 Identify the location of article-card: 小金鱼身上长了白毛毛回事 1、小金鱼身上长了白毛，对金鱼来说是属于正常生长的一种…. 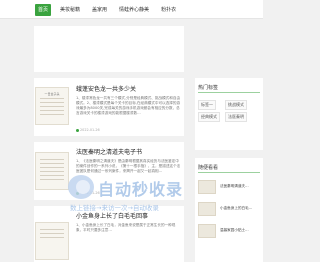
(109, 234).